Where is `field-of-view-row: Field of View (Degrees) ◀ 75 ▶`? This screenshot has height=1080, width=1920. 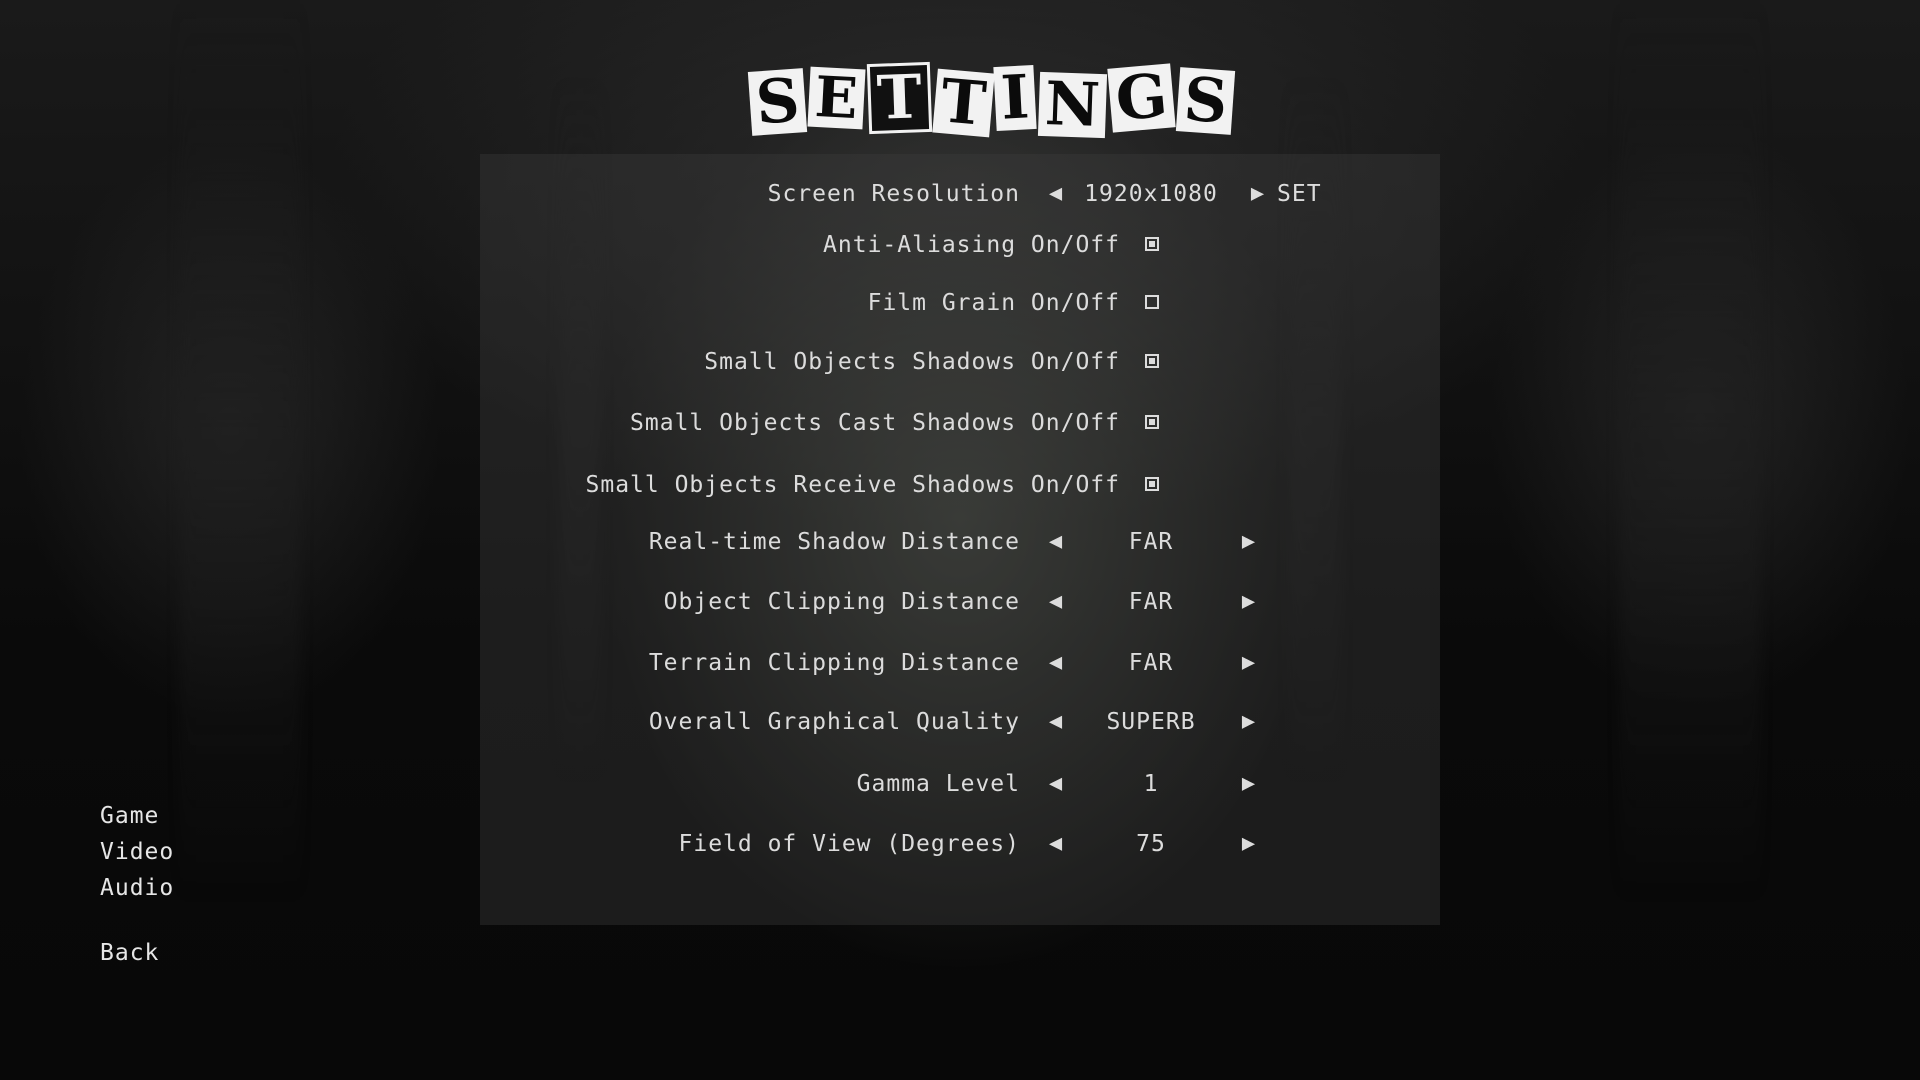 field-of-view-row: Field of View (Degrees) ◀ 75 ▶ is located at coordinates (960, 844).